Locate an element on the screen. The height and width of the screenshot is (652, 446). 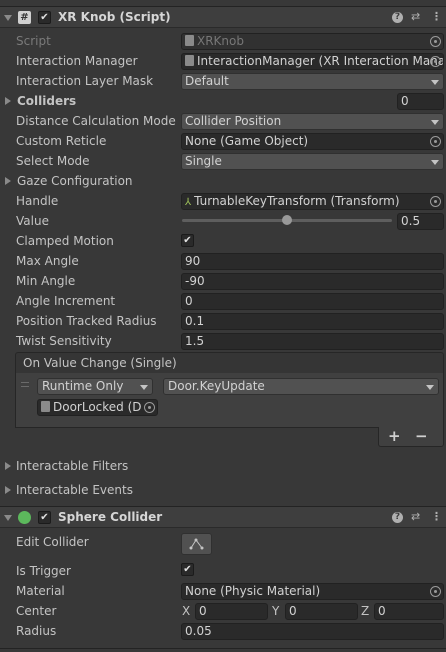
interactable-events-foldout-icon is located at coordinates (8, 490).